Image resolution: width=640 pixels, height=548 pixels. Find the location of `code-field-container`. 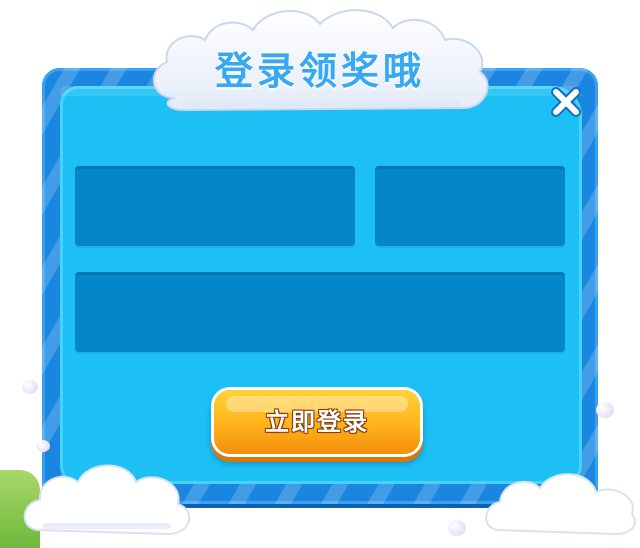

code-field-container is located at coordinates (470, 206).